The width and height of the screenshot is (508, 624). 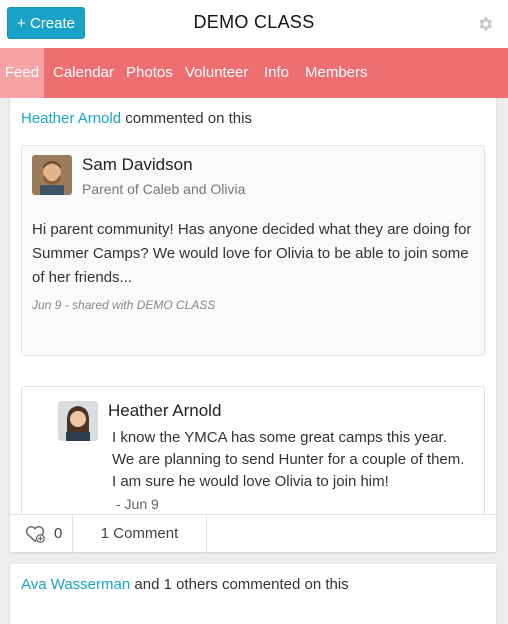 I want to click on commenter-link: Heather Arnold, so click(x=71, y=118).